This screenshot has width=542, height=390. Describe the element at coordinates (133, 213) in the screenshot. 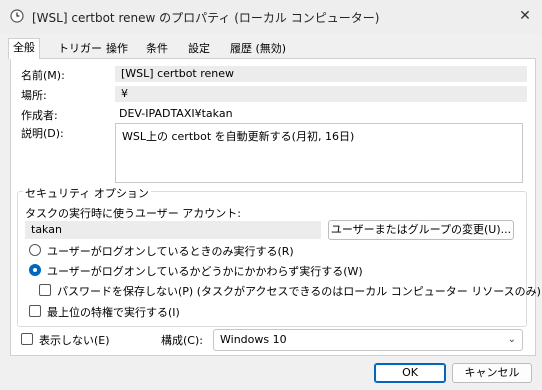

I see `account-prompt: タスクの実行時に使うユーザー アカウント:` at that location.